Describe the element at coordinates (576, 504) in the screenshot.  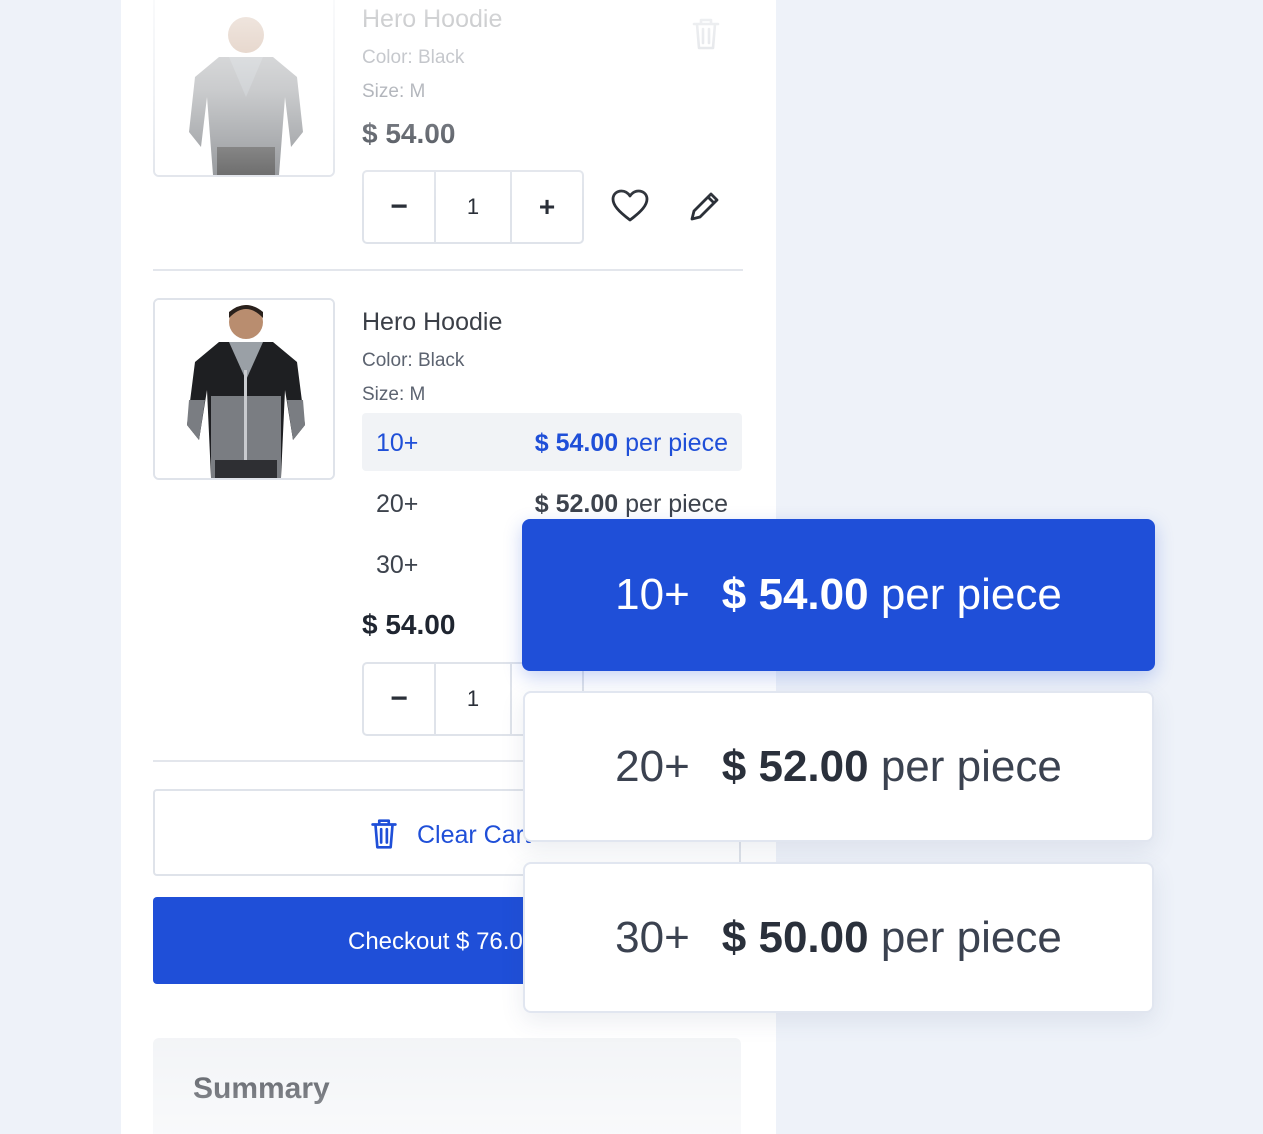
I see `tier-price: $ 52.00` at that location.